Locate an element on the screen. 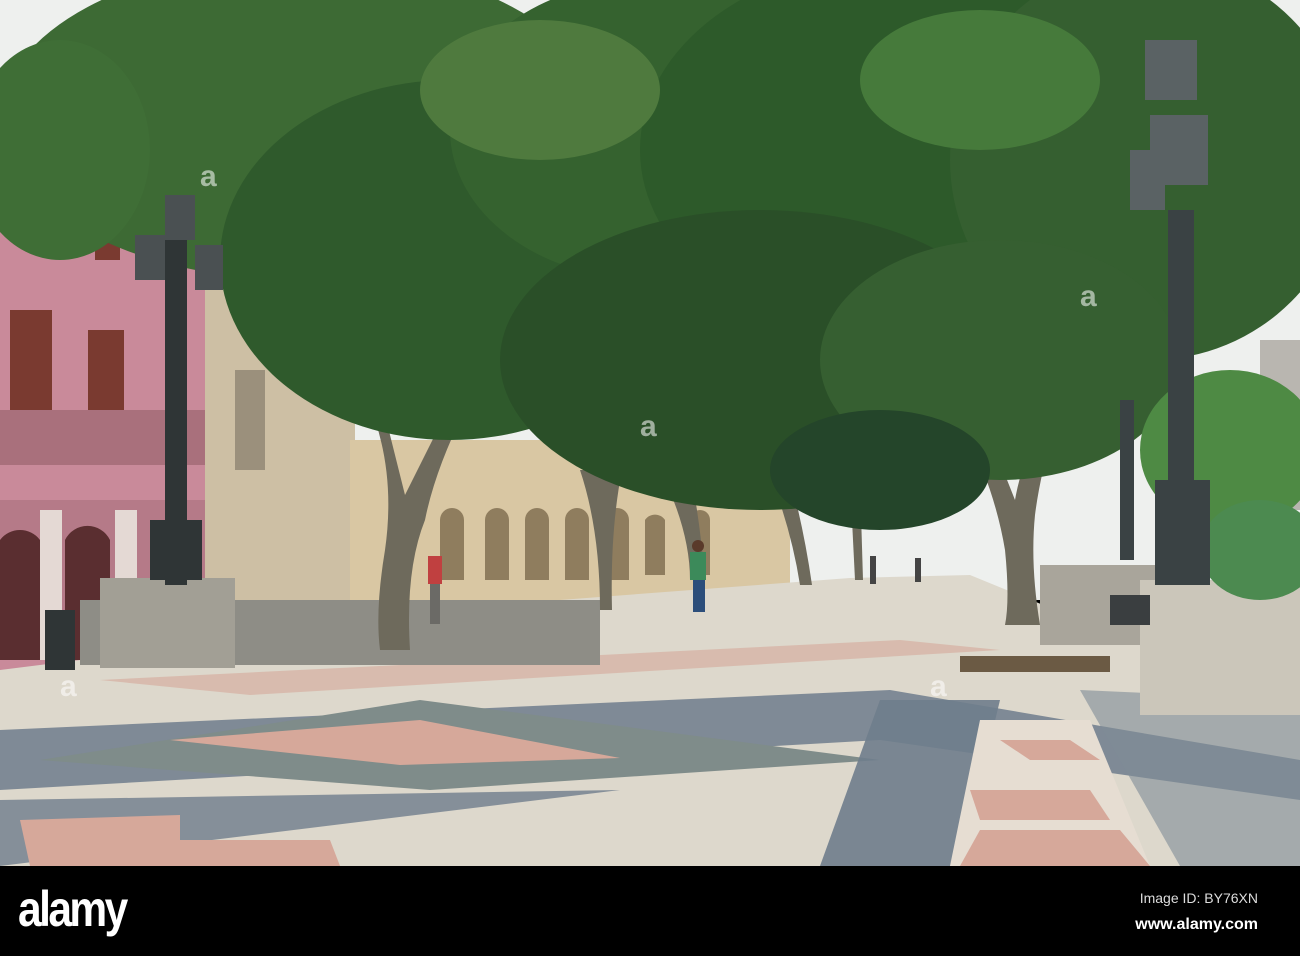 This screenshot has height=956, width=1300. image-id: Image ID: BY76XN is located at coordinates (1198, 898).